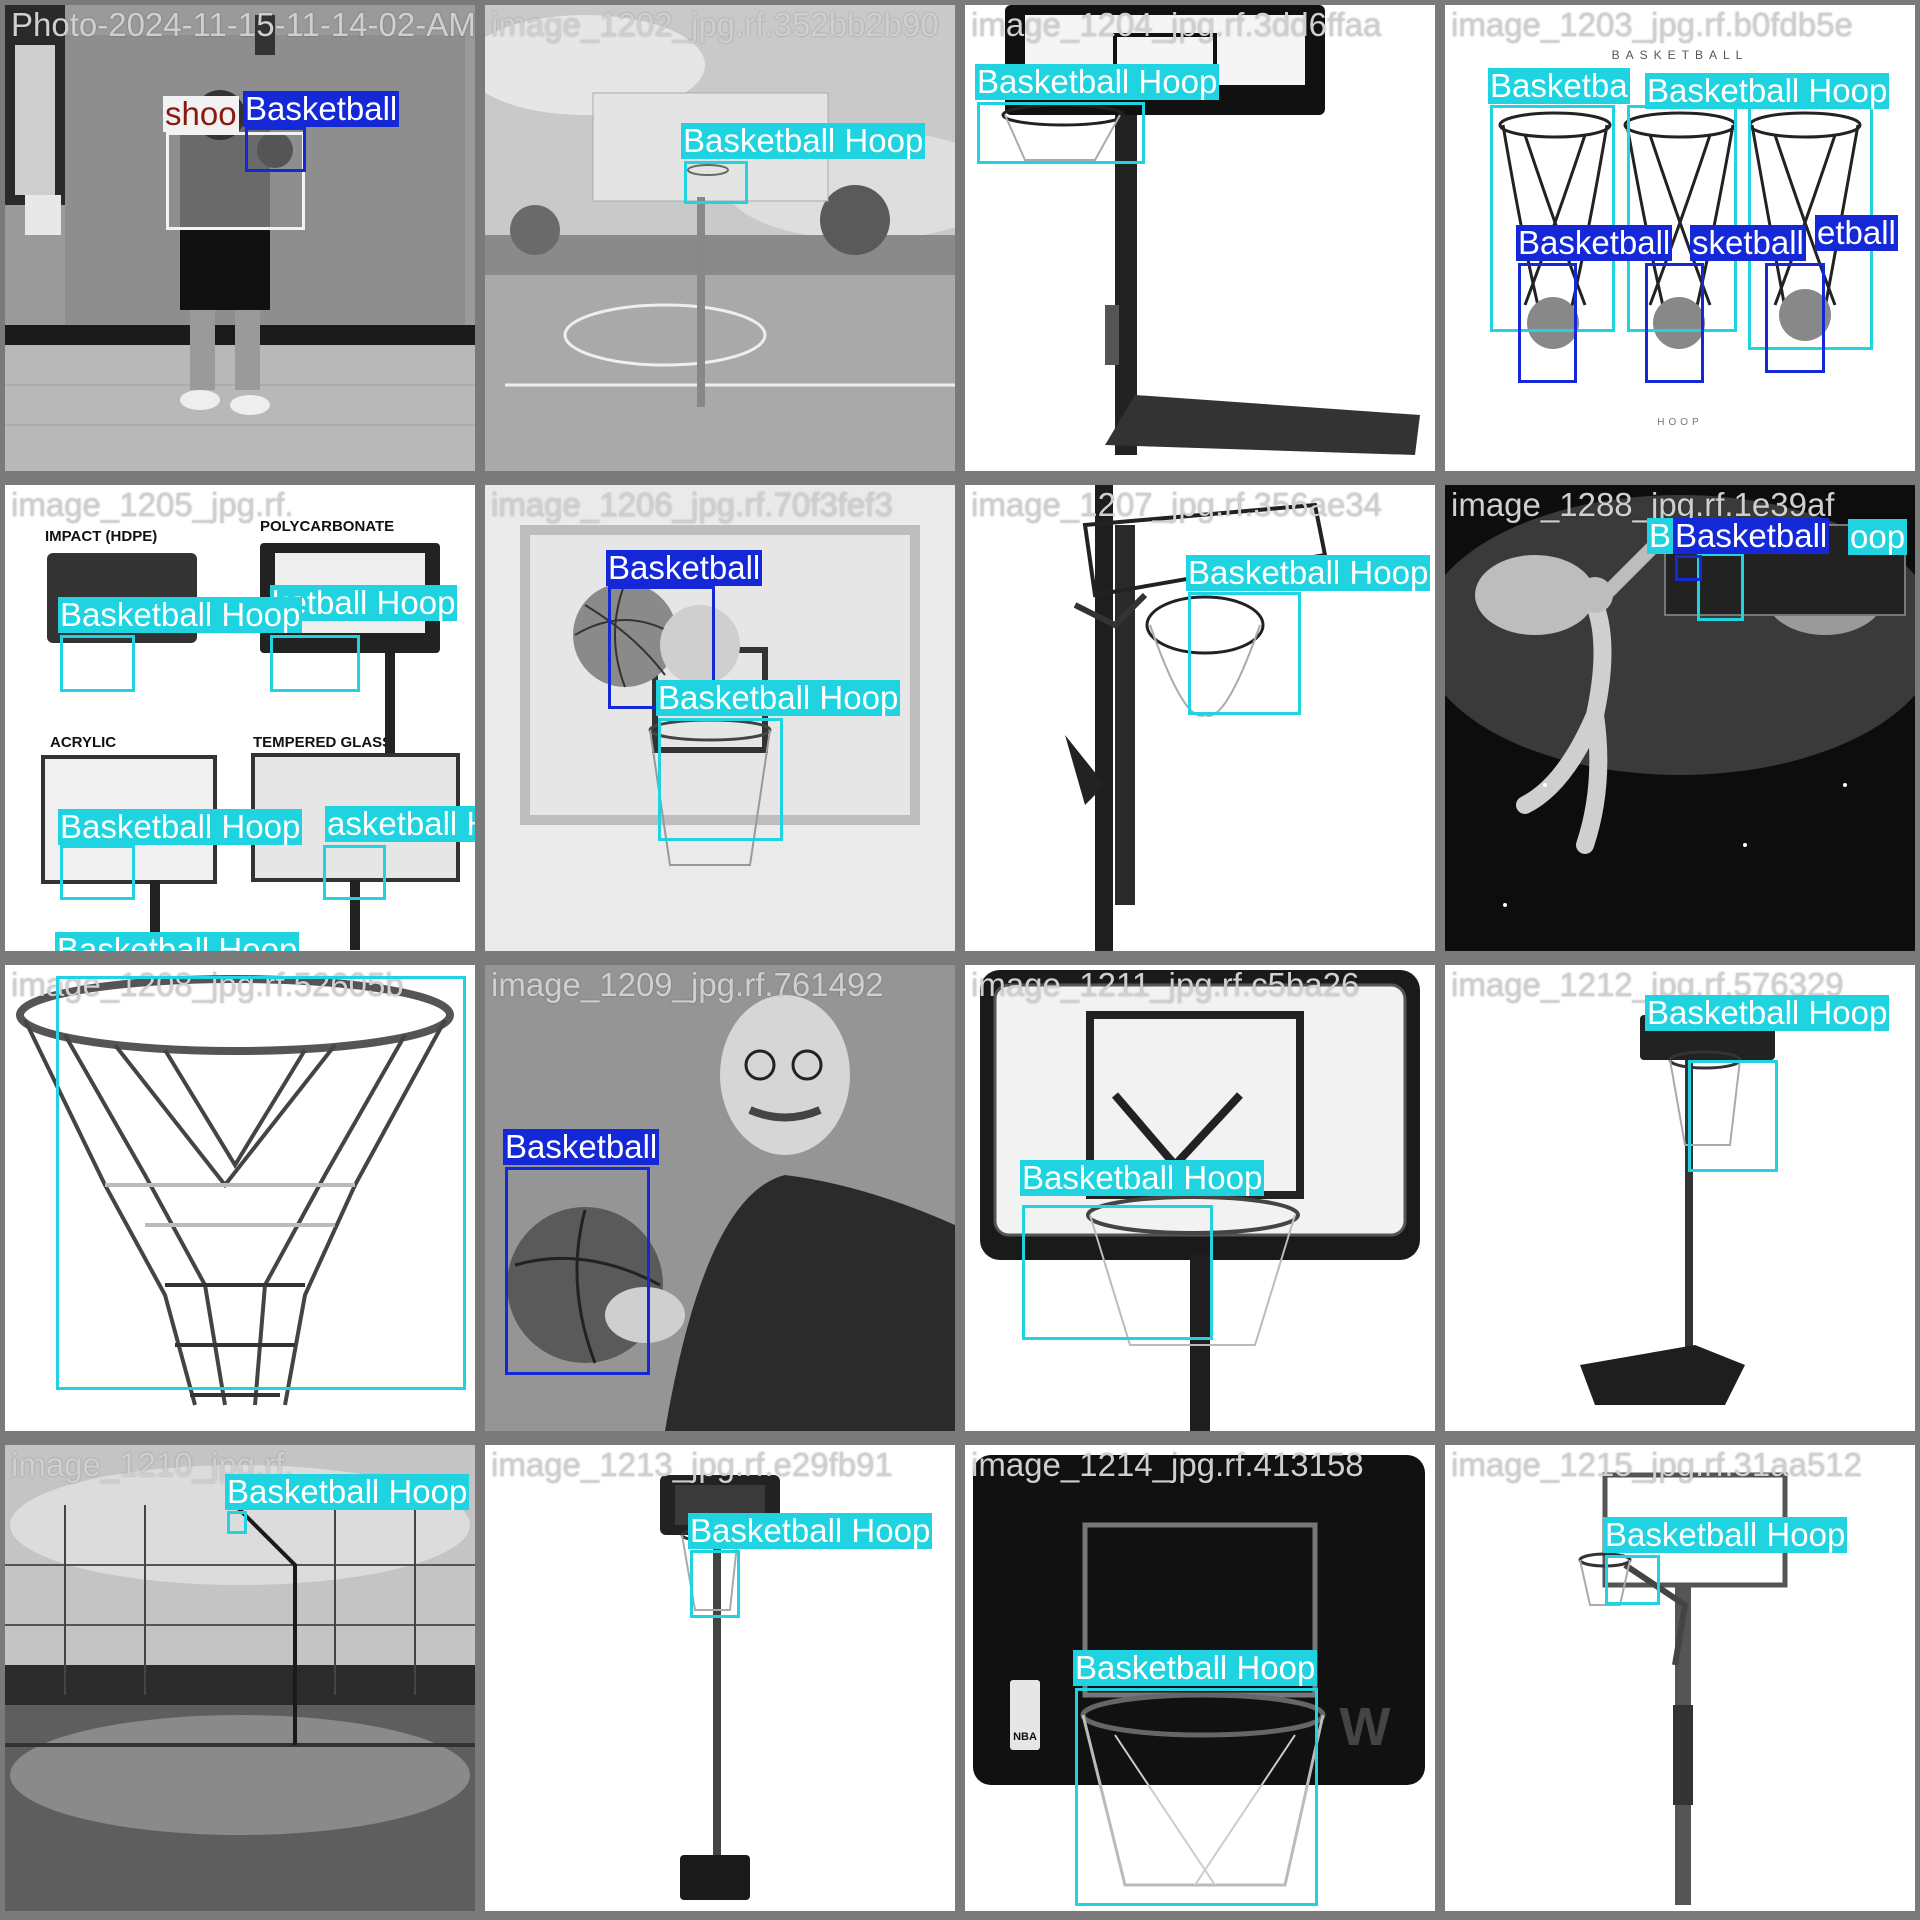 The width and height of the screenshot is (1920, 1920). What do you see at coordinates (83, 742) in the screenshot?
I see `board-type-label: ACRYLIC` at bounding box center [83, 742].